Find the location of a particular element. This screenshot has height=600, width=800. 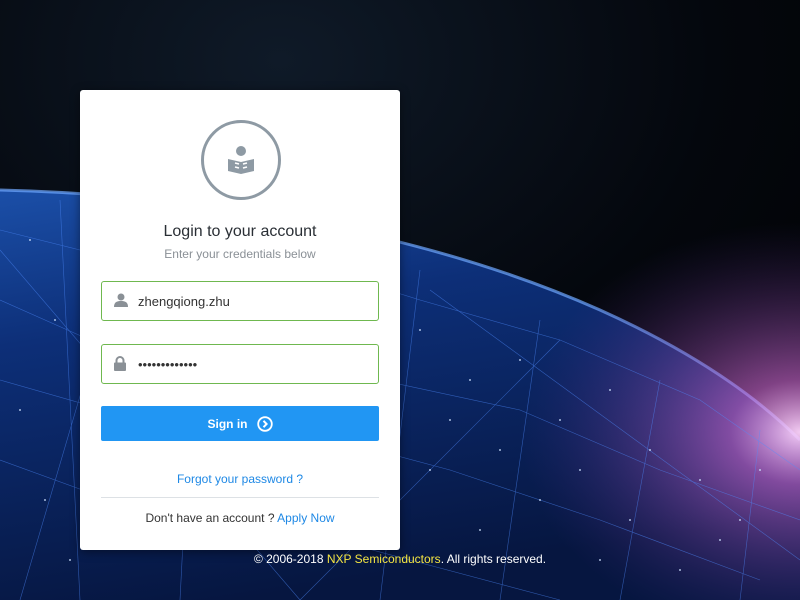

username-input is located at coordinates (253, 301).